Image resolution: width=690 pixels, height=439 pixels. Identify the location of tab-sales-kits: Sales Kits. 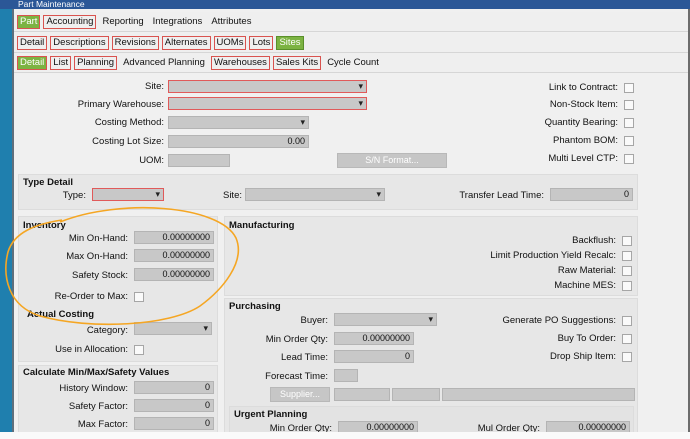
(297, 62).